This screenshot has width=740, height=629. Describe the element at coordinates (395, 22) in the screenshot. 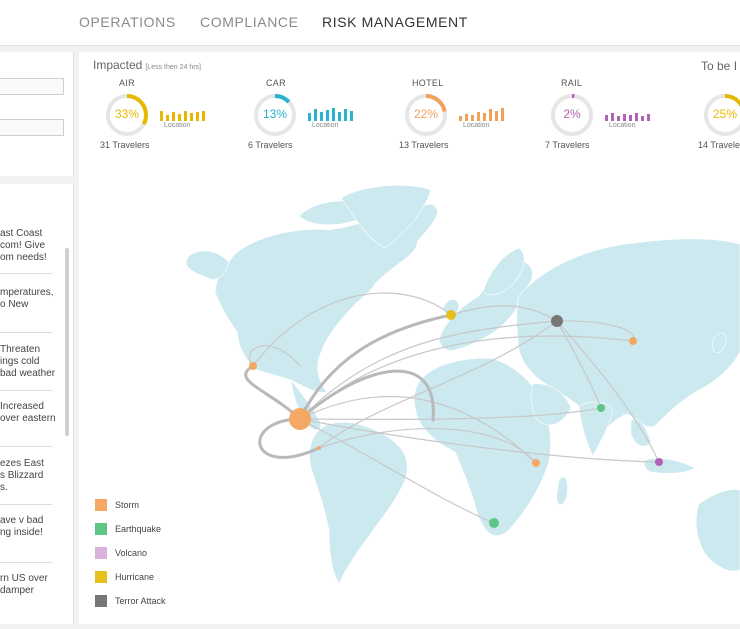

I see `tab-risk-management: RISK MANAGEMENT` at that location.